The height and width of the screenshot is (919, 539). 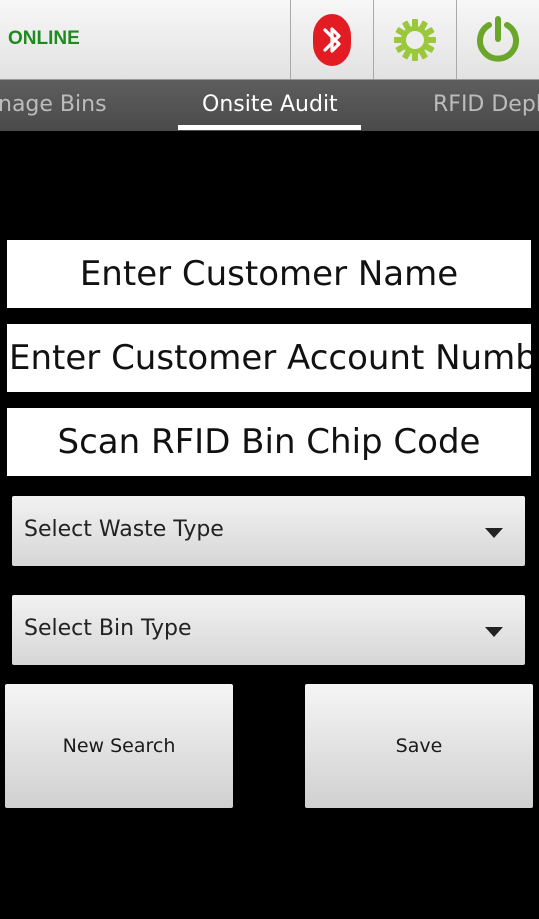 I want to click on new-search-button: New Search, so click(x=119, y=746).